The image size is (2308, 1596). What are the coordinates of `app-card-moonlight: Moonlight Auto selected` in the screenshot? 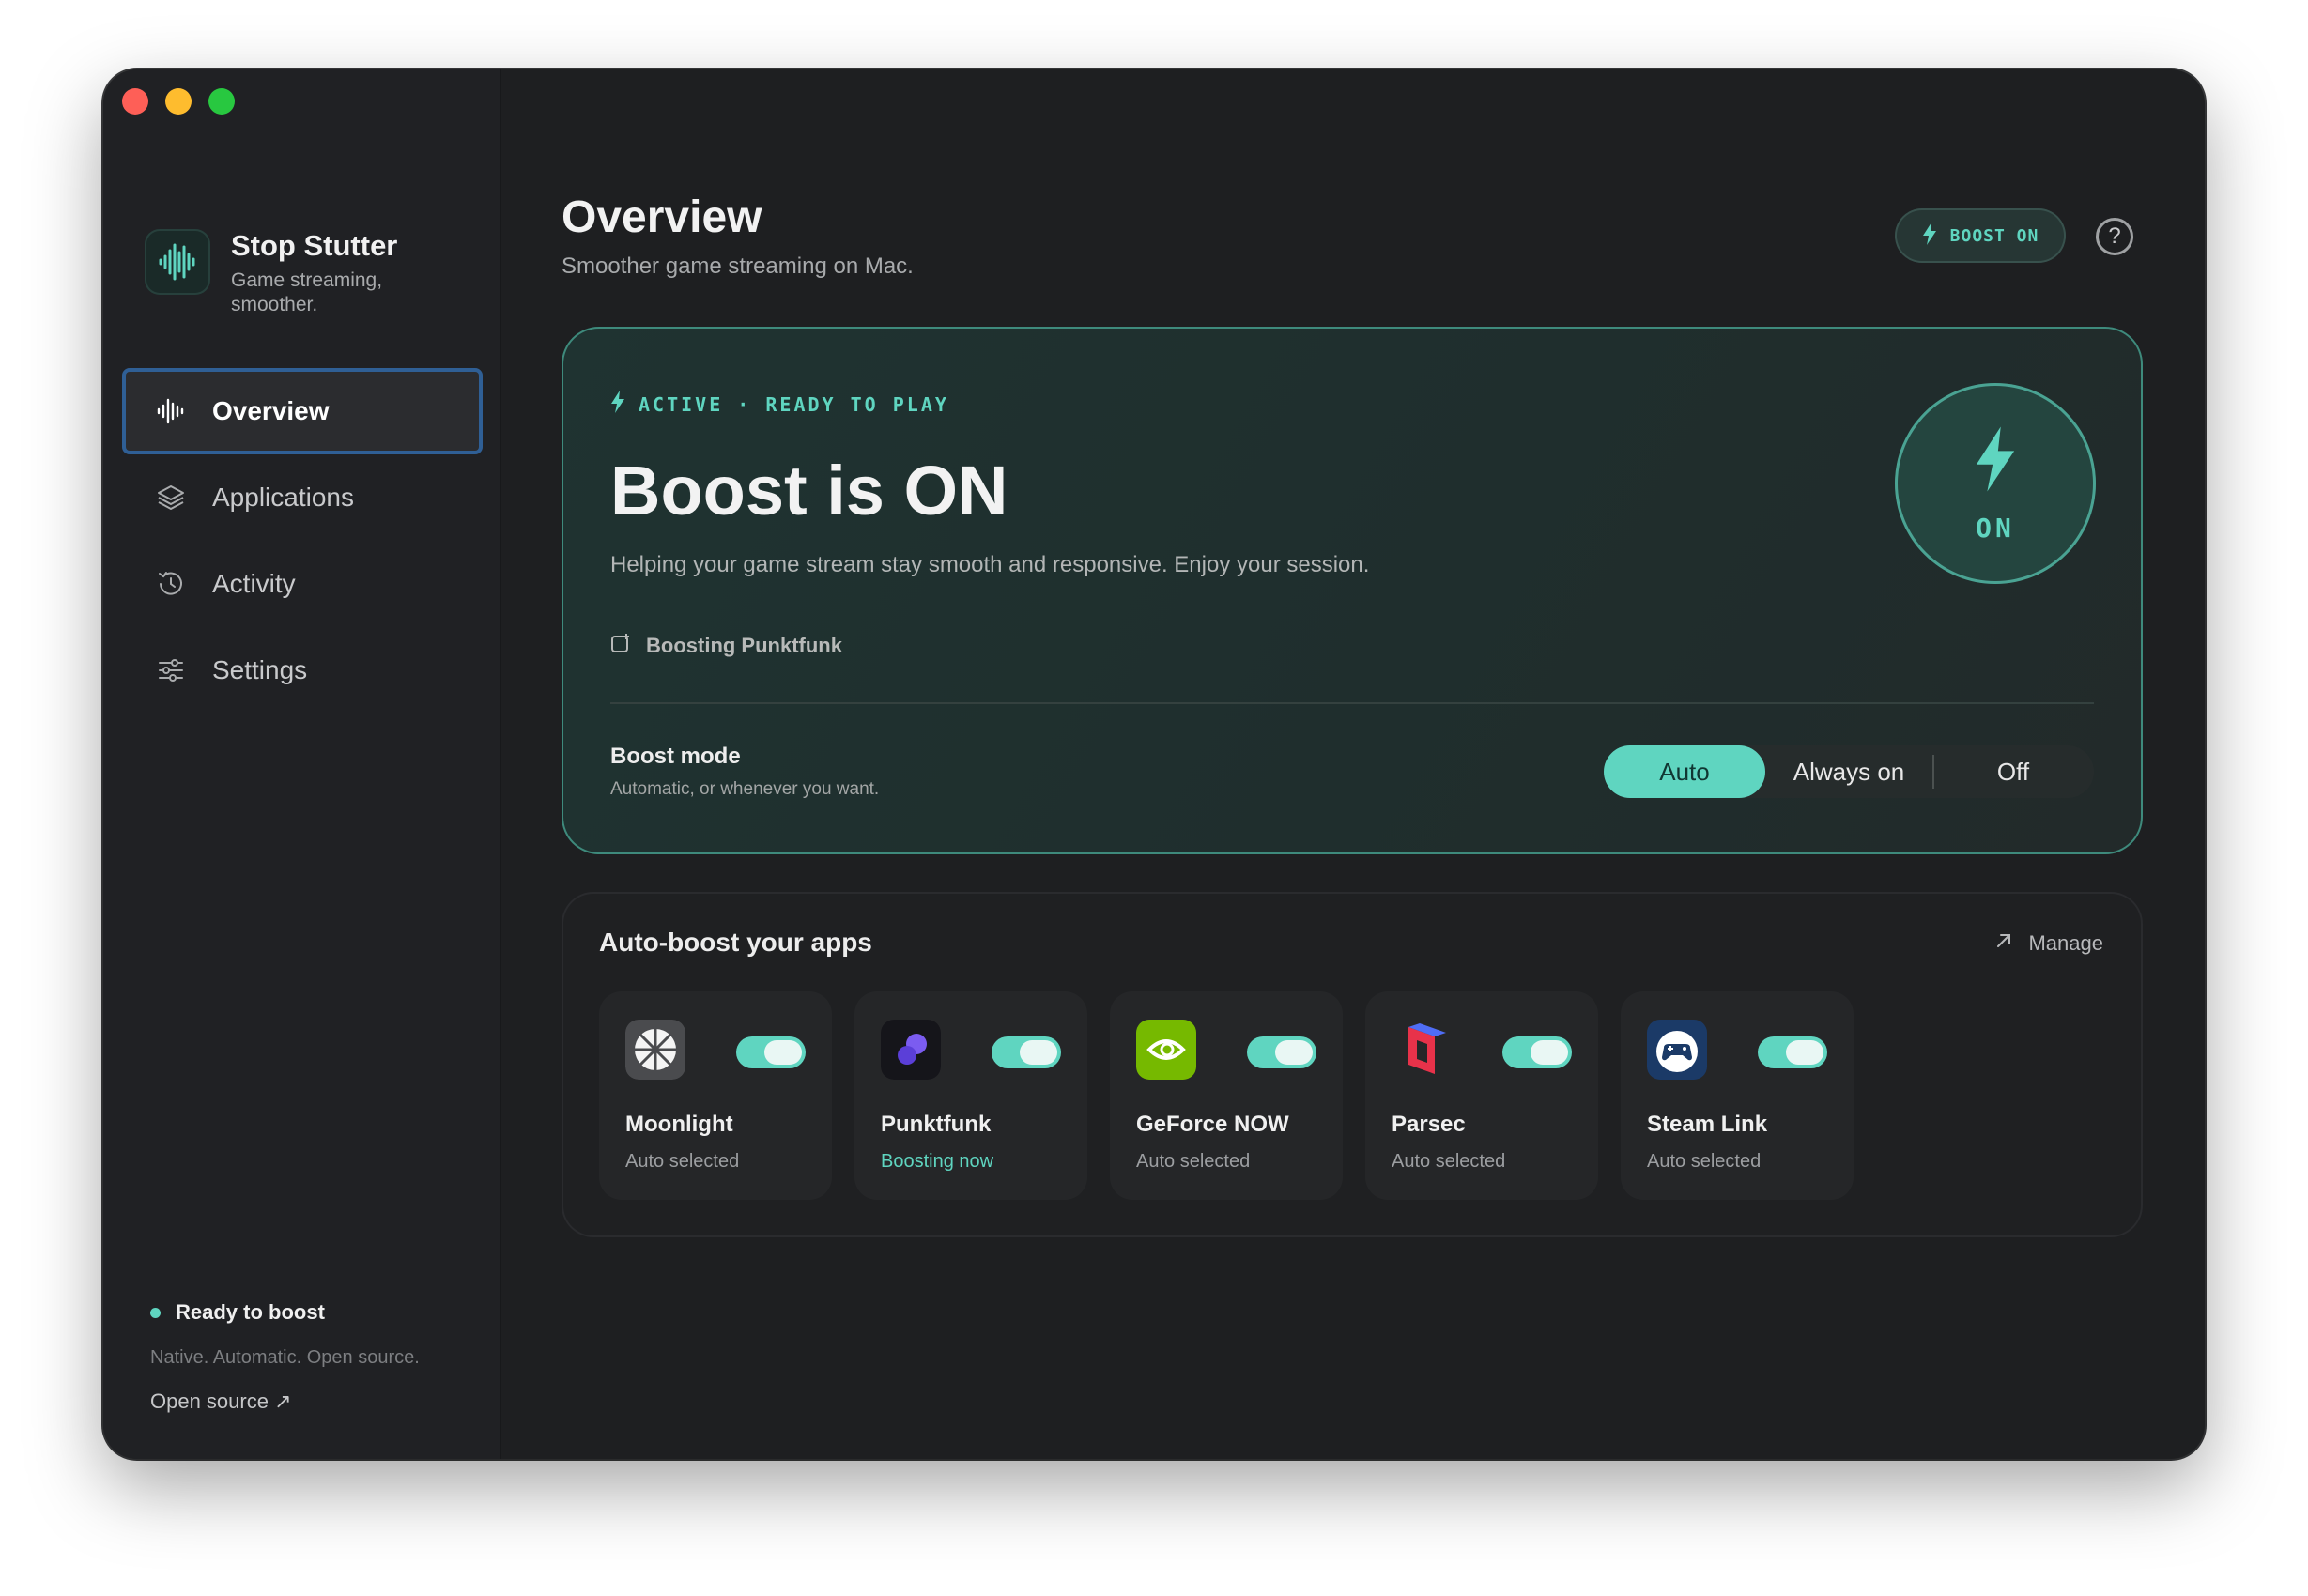 It's located at (715, 1095).